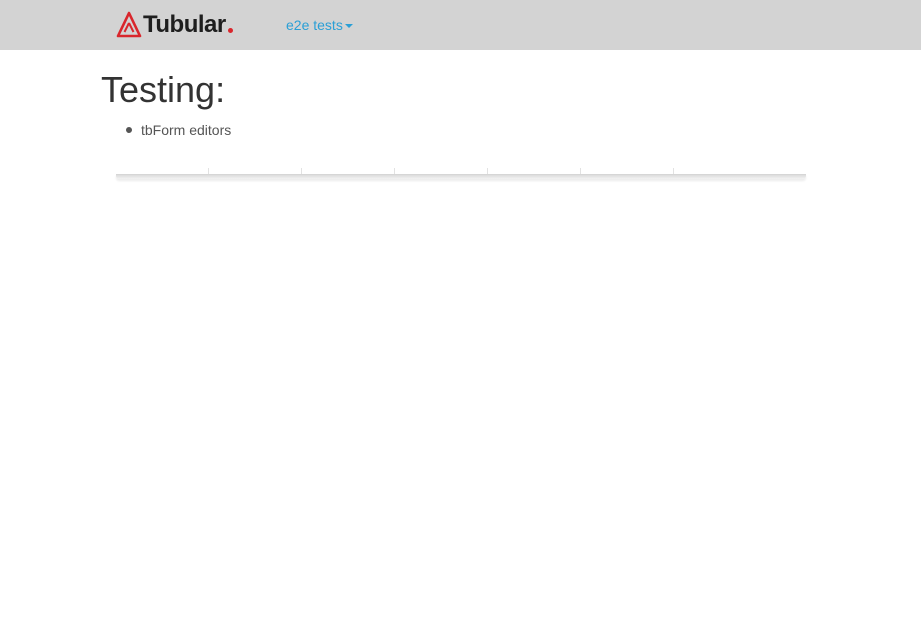  I want to click on page-title: Testing:, so click(163, 89).